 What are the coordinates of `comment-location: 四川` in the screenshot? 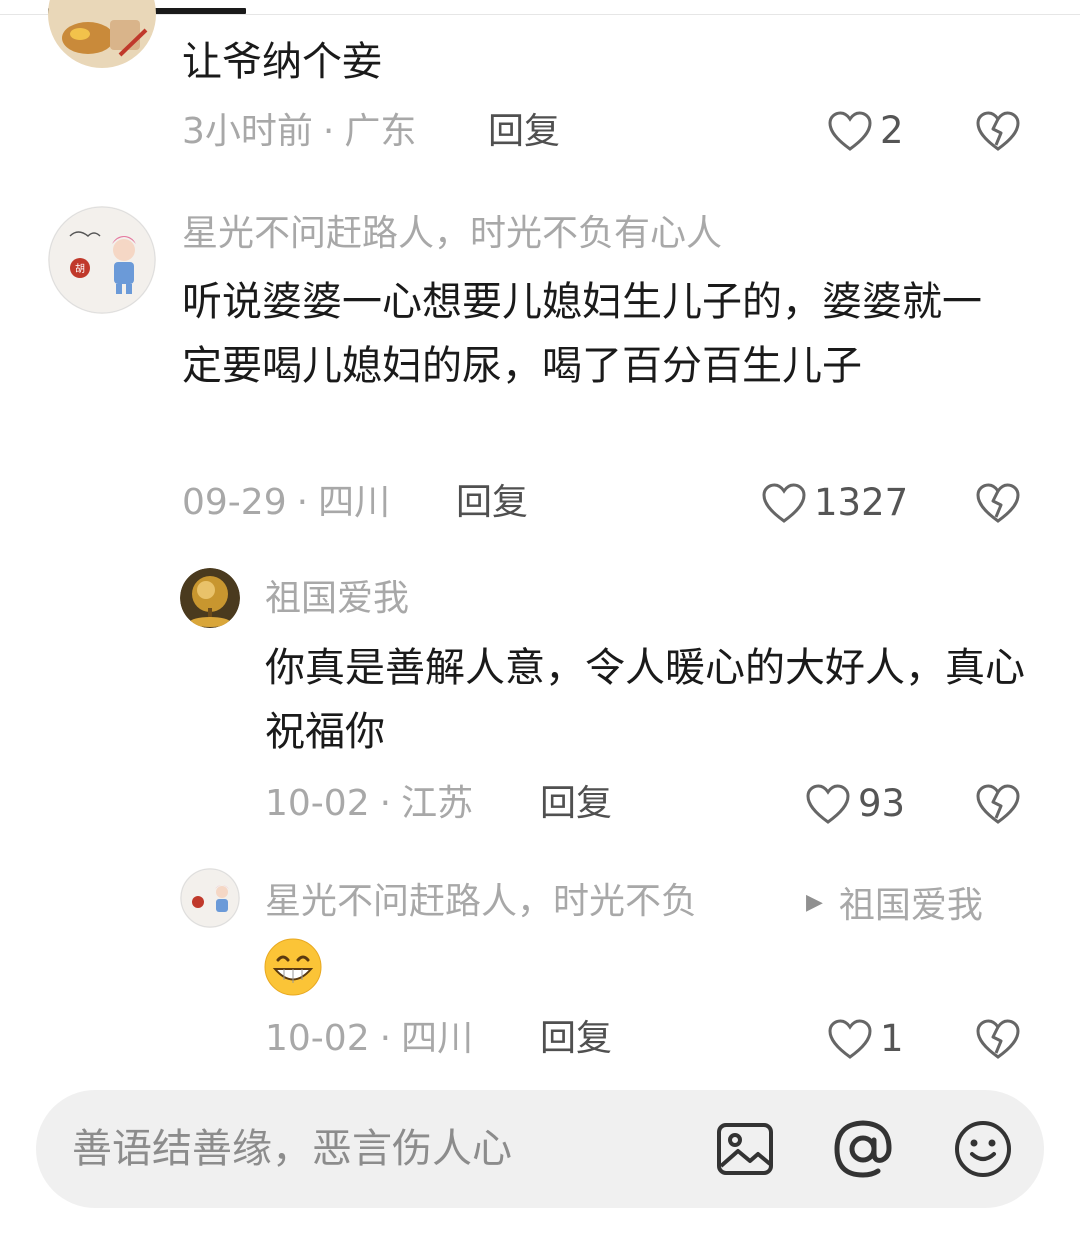 It's located at (354, 502).